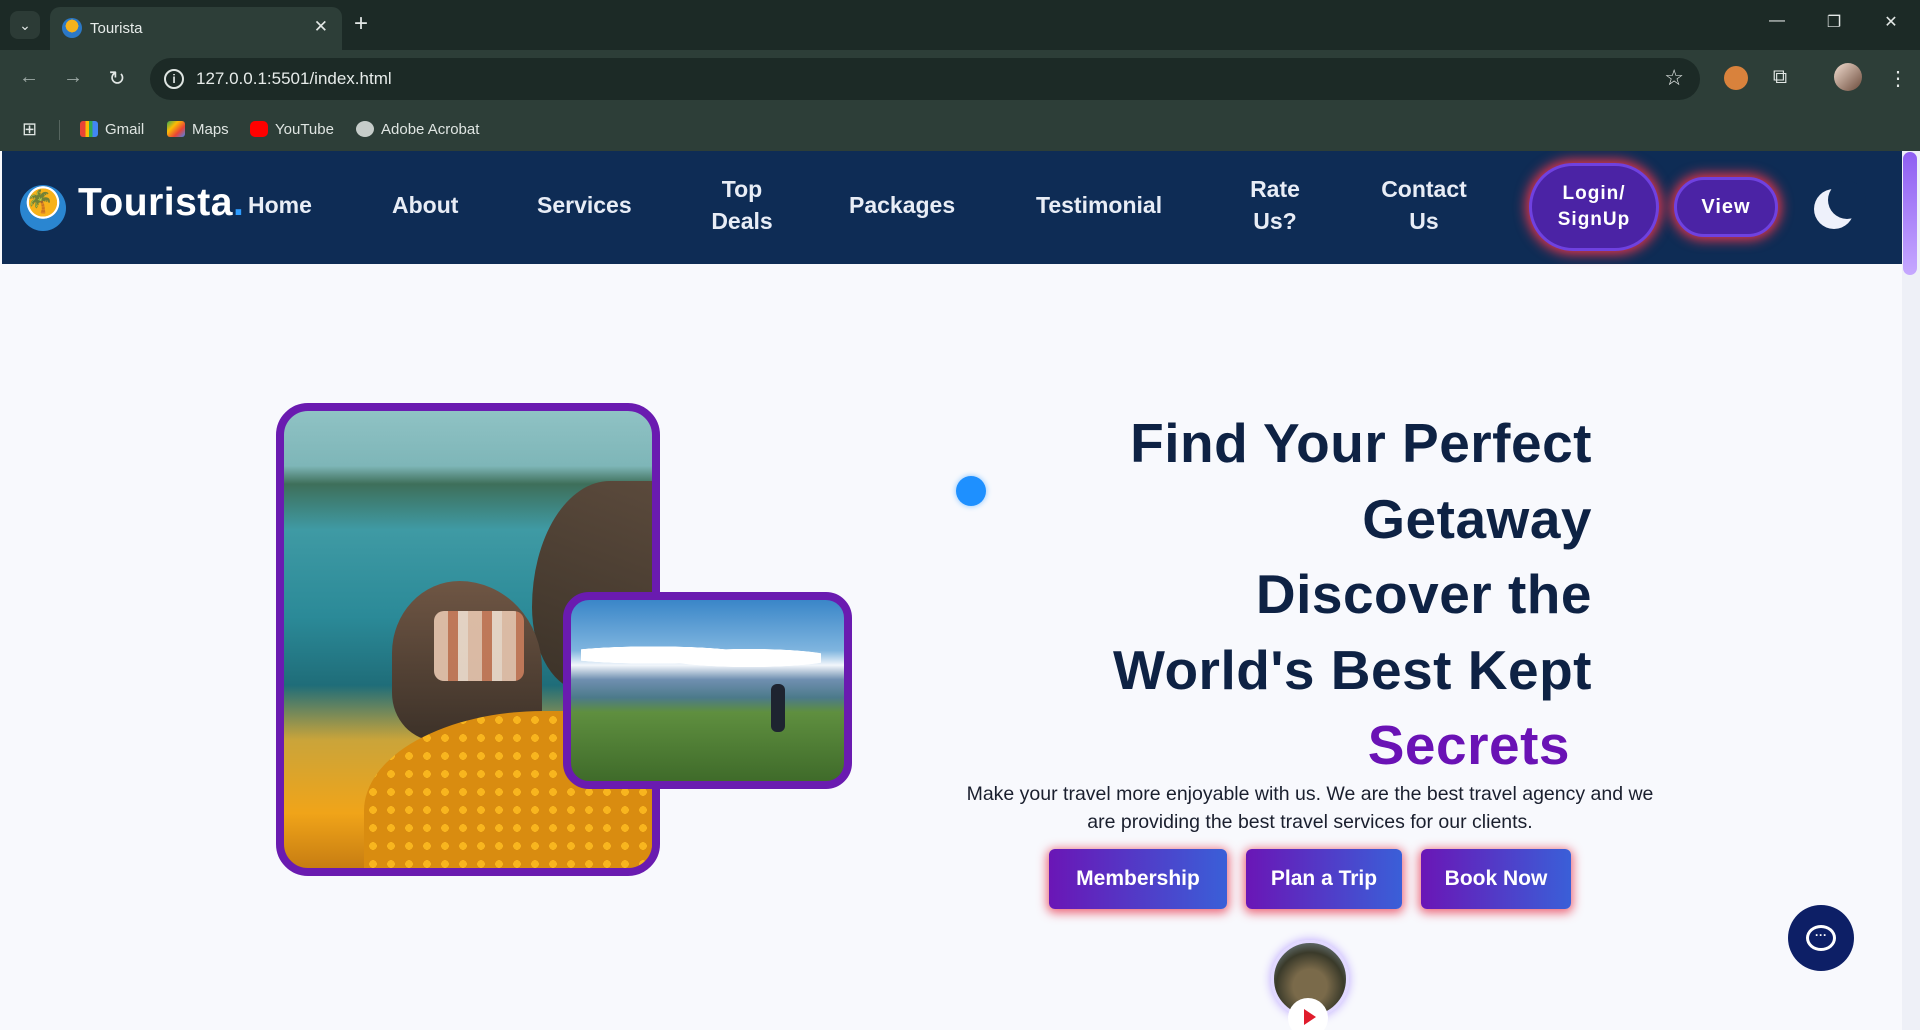 This screenshot has width=1920, height=1030. I want to click on headline-line: Getaway, so click(1477, 518).